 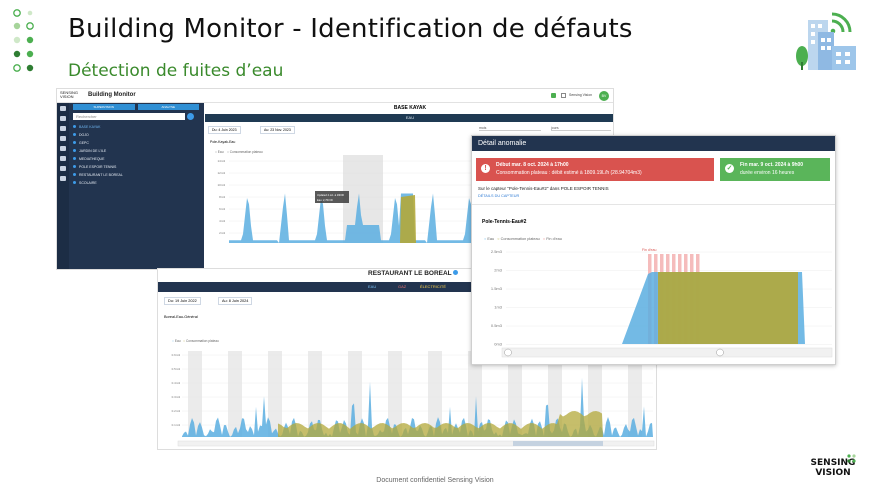 What do you see at coordinates (168, 107) in the screenshot?
I see `tab-analyse: ANALYSE` at bounding box center [168, 107].